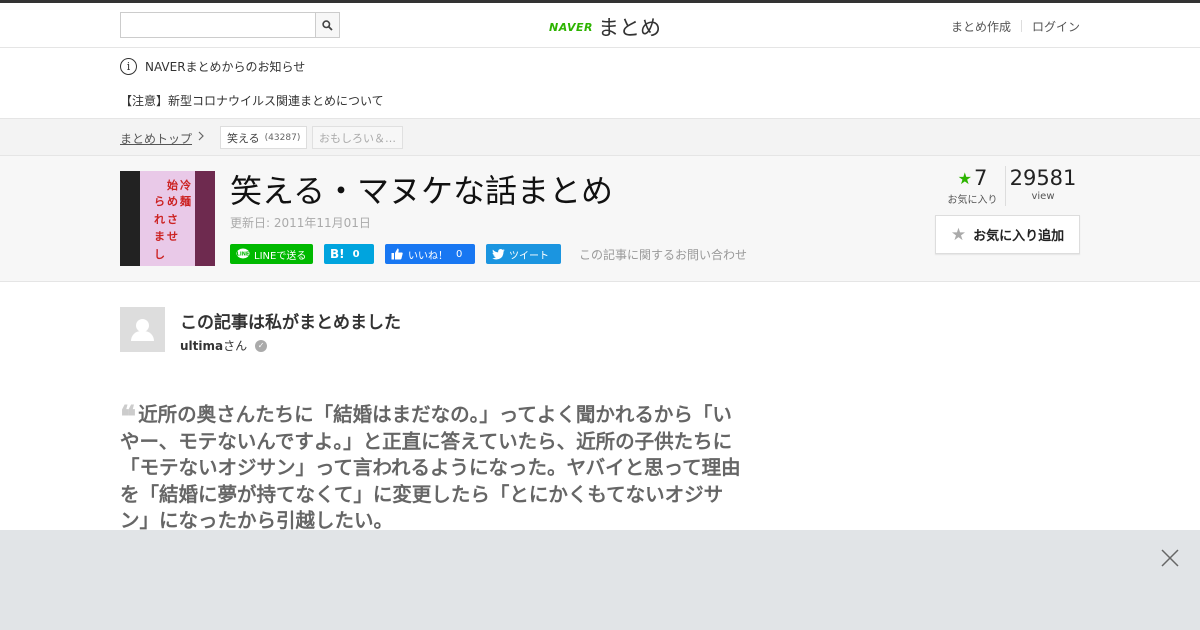  I want to click on login-link: ログイン, so click(1056, 26).